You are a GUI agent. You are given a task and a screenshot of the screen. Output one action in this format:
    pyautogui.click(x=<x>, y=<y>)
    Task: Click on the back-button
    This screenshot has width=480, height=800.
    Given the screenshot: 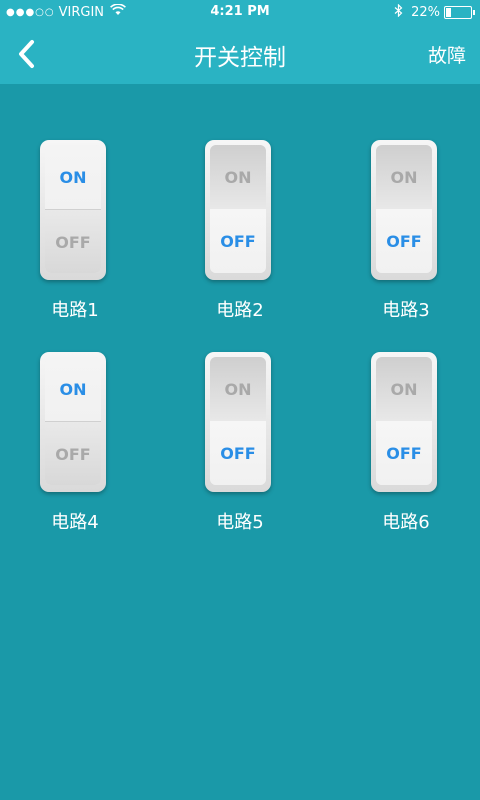 What is the action you would take?
    pyautogui.click(x=30, y=54)
    